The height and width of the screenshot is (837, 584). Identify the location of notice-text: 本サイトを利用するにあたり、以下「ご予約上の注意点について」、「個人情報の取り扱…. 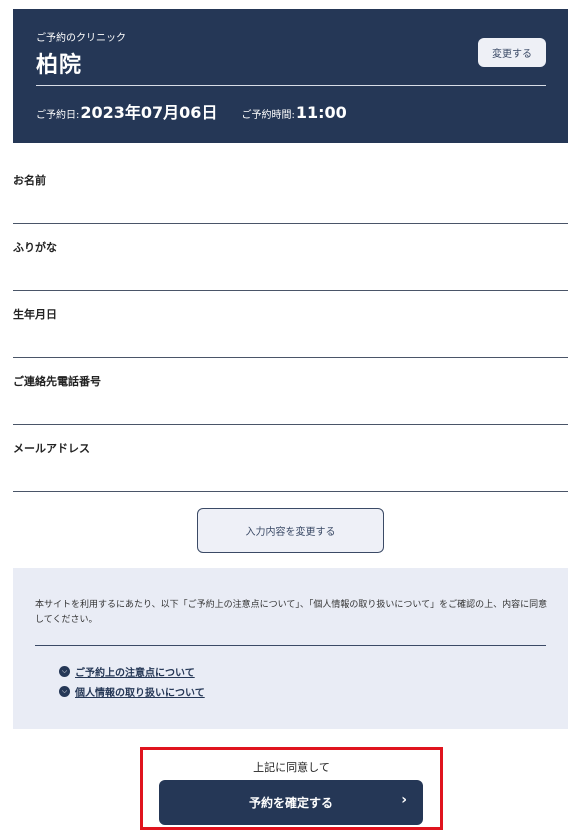
(291, 612).